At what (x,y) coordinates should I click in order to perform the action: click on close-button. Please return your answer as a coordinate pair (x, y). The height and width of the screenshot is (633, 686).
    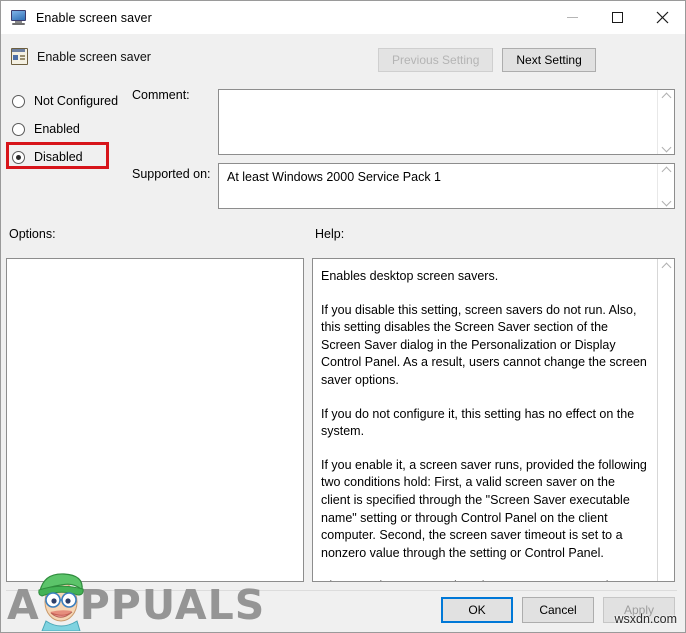
    Looking at the image, I should click on (662, 17).